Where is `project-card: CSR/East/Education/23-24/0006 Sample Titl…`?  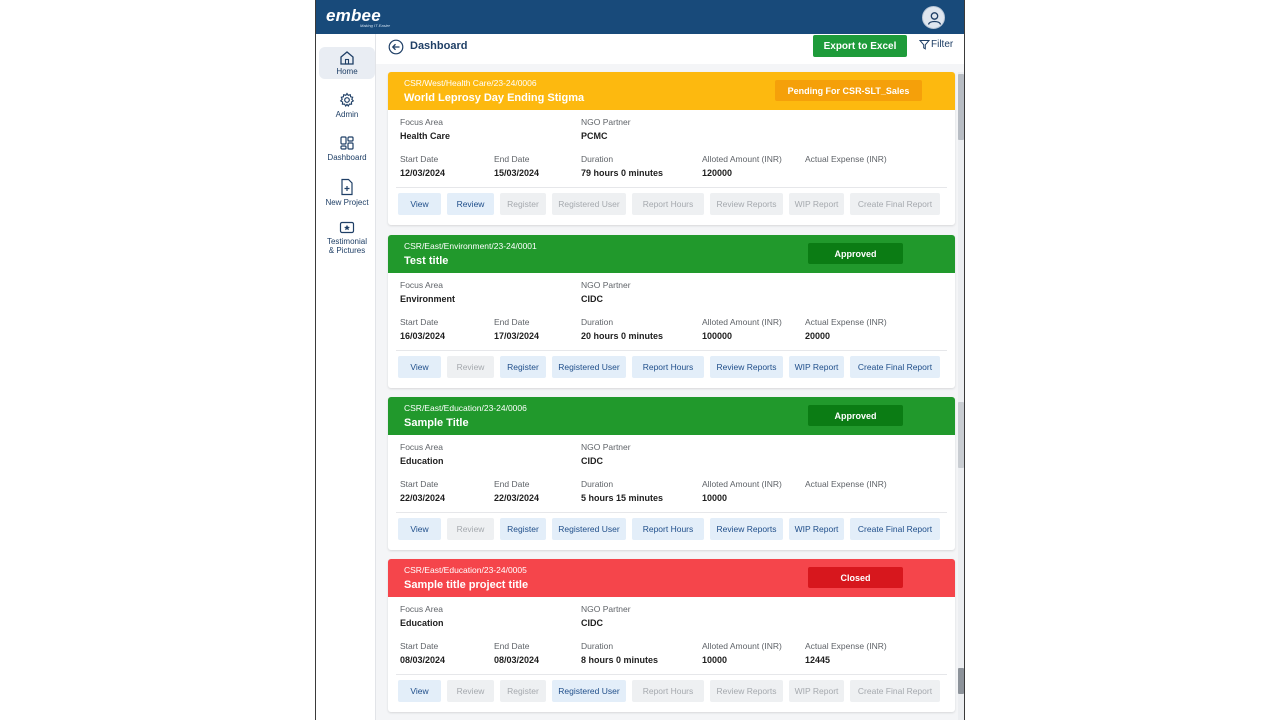 project-card: CSR/East/Education/23-24/0006 Sample Titl… is located at coordinates (671, 473).